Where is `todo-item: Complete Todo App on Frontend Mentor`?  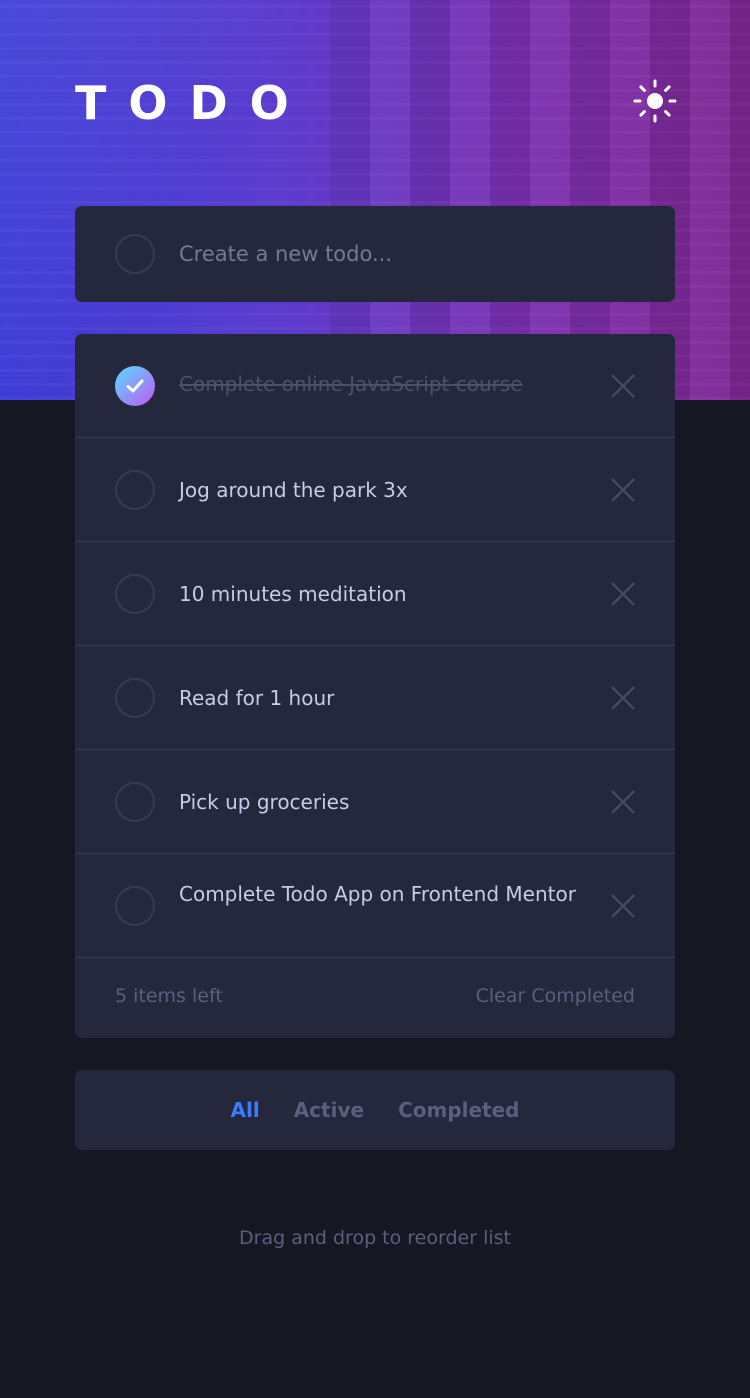 todo-item: Complete Todo App on Frontend Mentor is located at coordinates (375, 906).